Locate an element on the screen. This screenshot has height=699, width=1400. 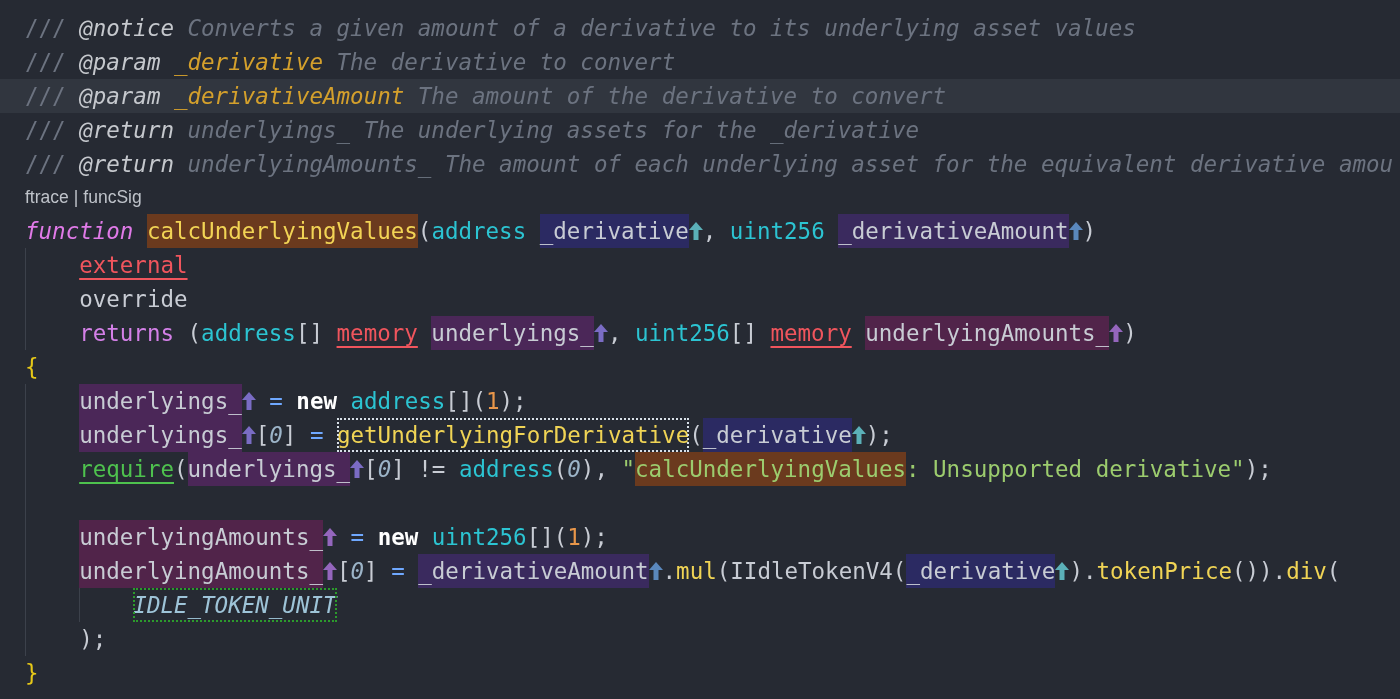
code-text: ), is located at coordinates (594, 469).